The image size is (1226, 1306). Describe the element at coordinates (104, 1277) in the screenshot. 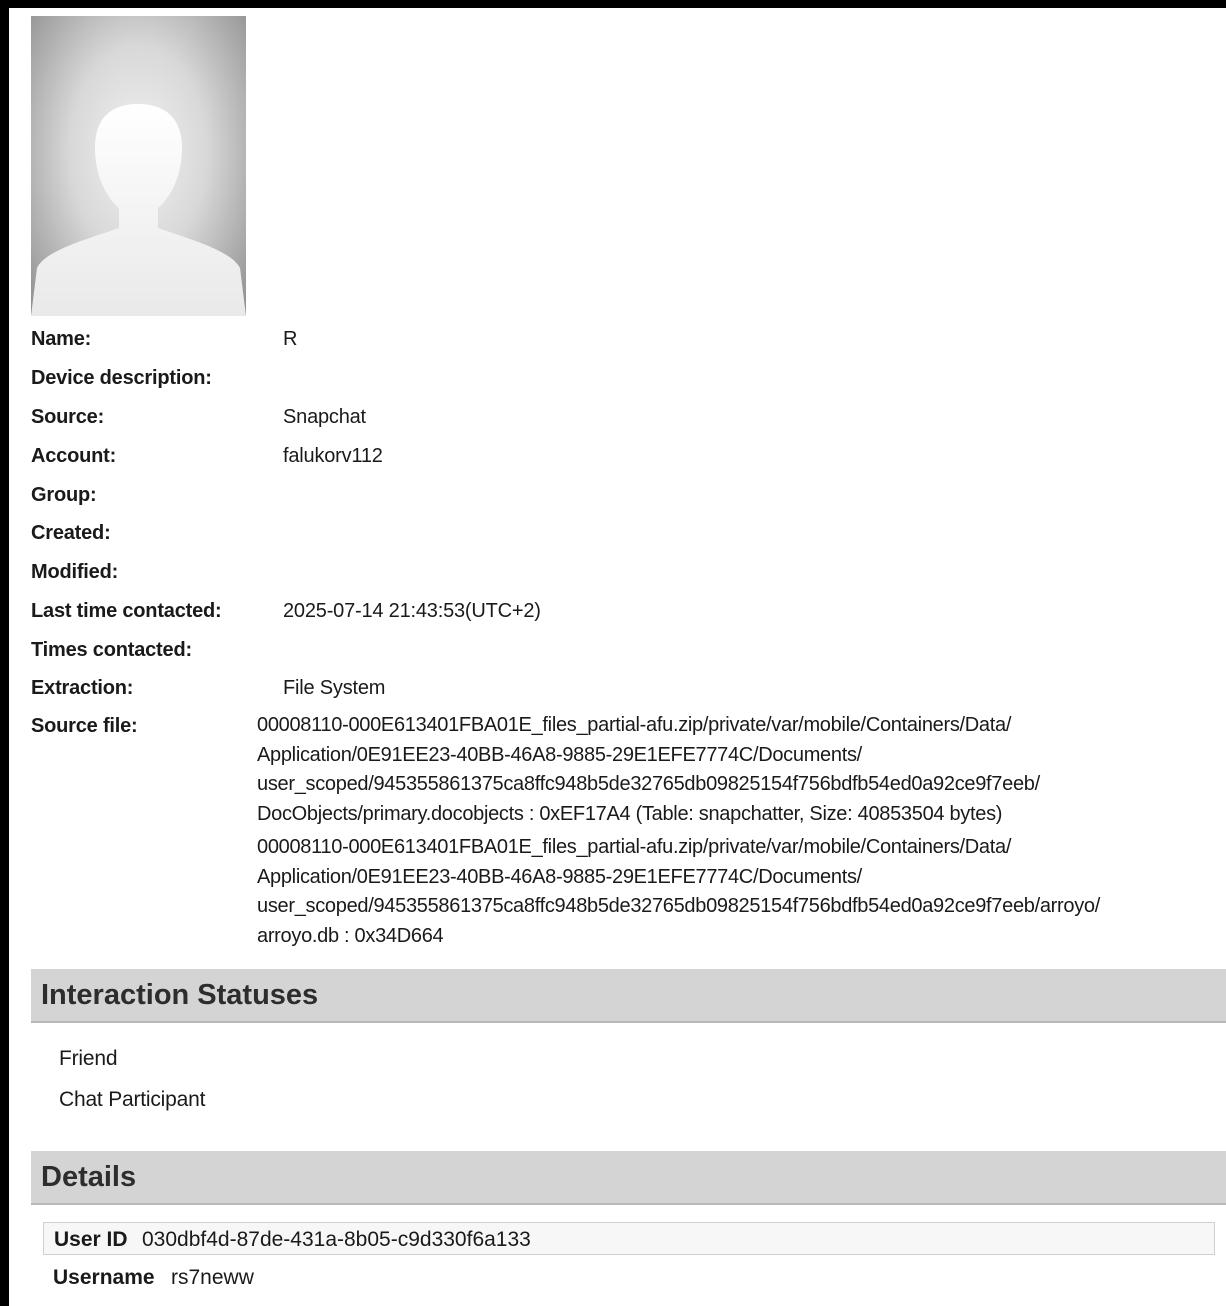

I see `detail-label: Username` at that location.